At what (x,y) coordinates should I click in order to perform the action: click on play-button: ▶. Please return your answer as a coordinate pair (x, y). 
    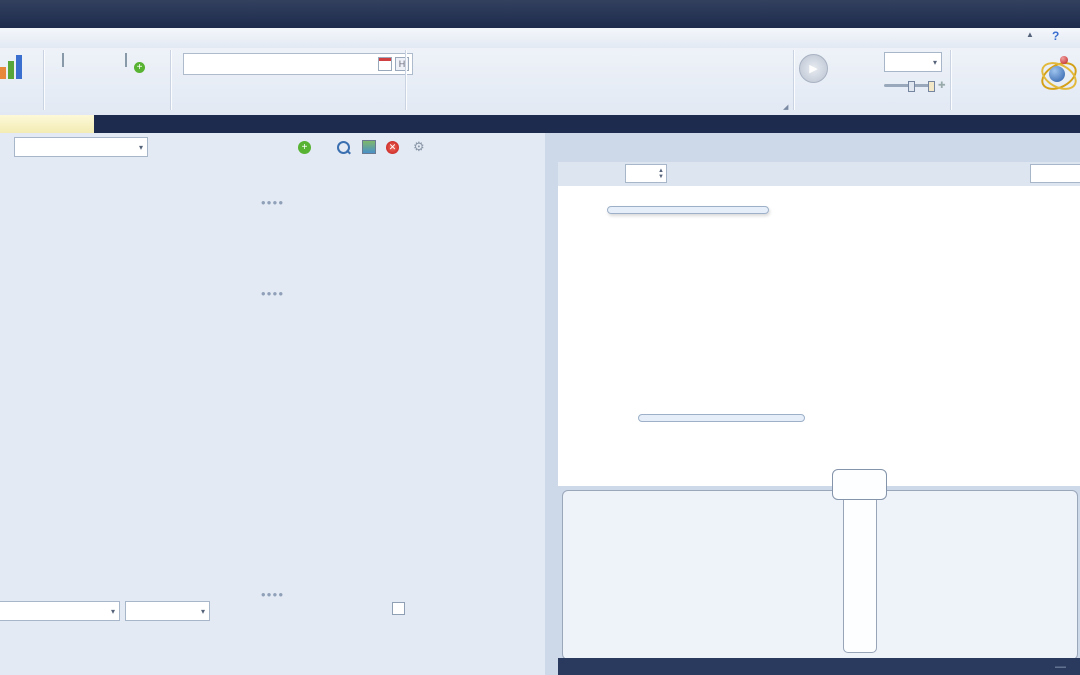
    Looking at the image, I should click on (813, 68).